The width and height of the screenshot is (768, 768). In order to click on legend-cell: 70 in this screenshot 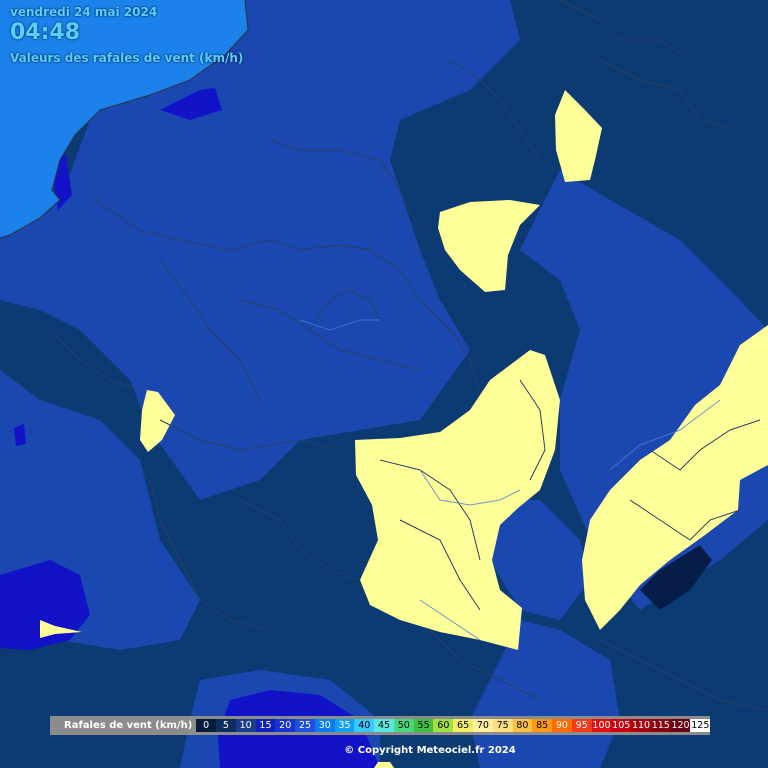, I will do `click(483, 725)`.